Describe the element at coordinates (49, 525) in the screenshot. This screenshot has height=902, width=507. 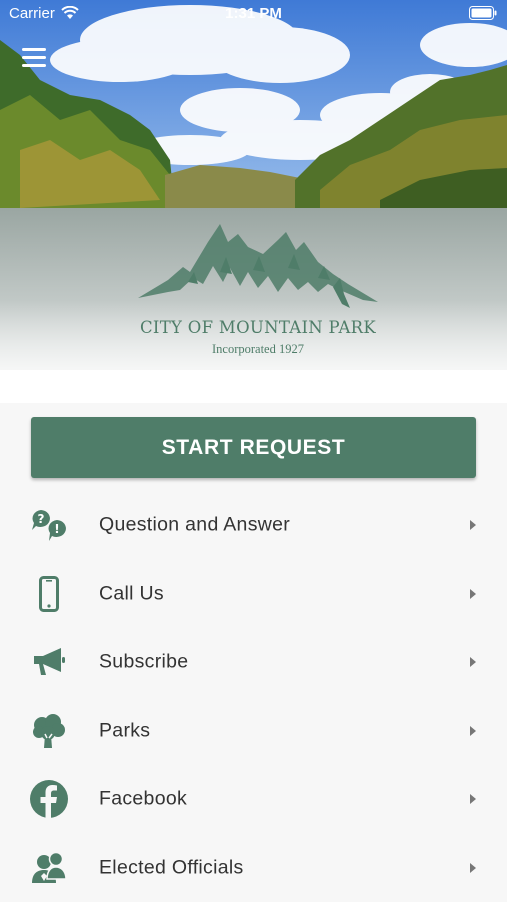
I see `question-answer-icon: ? !` at that location.